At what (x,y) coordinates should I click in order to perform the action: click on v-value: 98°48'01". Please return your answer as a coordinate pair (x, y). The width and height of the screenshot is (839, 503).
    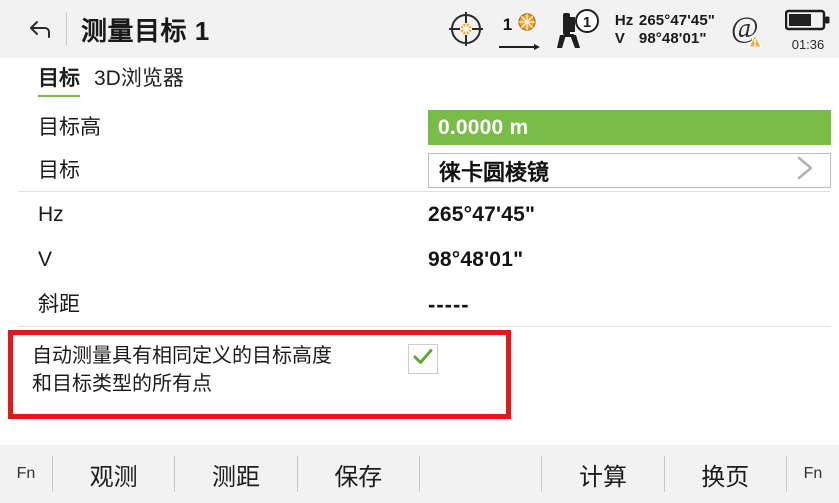
    Looking at the image, I should click on (672, 38).